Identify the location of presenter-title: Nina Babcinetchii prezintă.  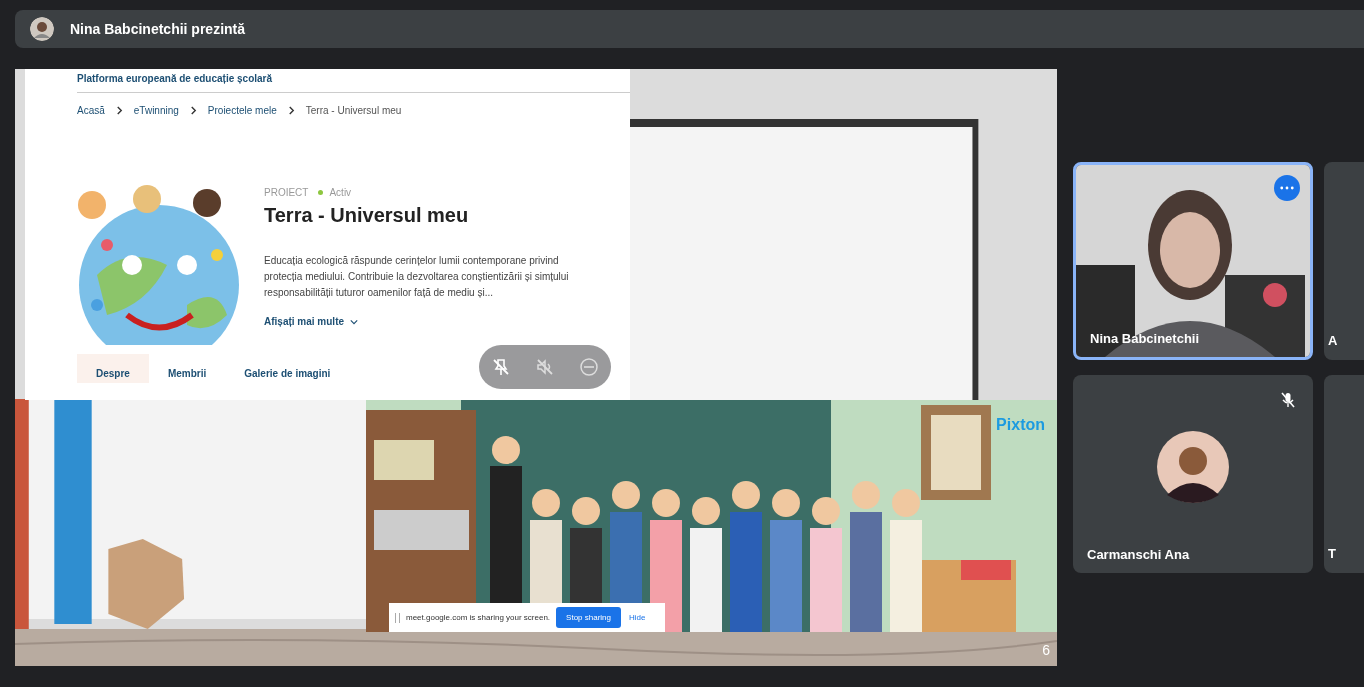
(158, 29).